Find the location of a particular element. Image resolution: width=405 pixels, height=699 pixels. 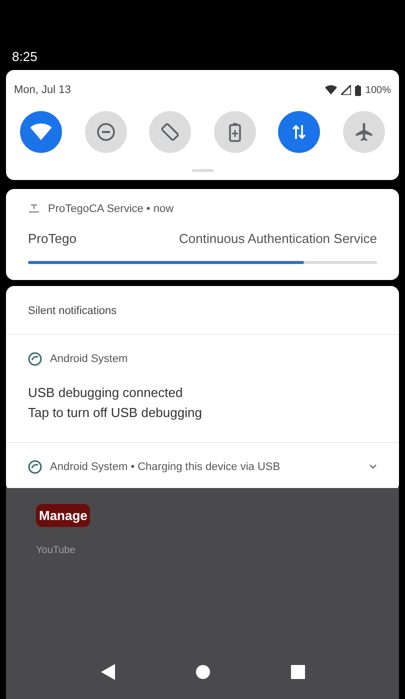

home-icon is located at coordinates (203, 672).